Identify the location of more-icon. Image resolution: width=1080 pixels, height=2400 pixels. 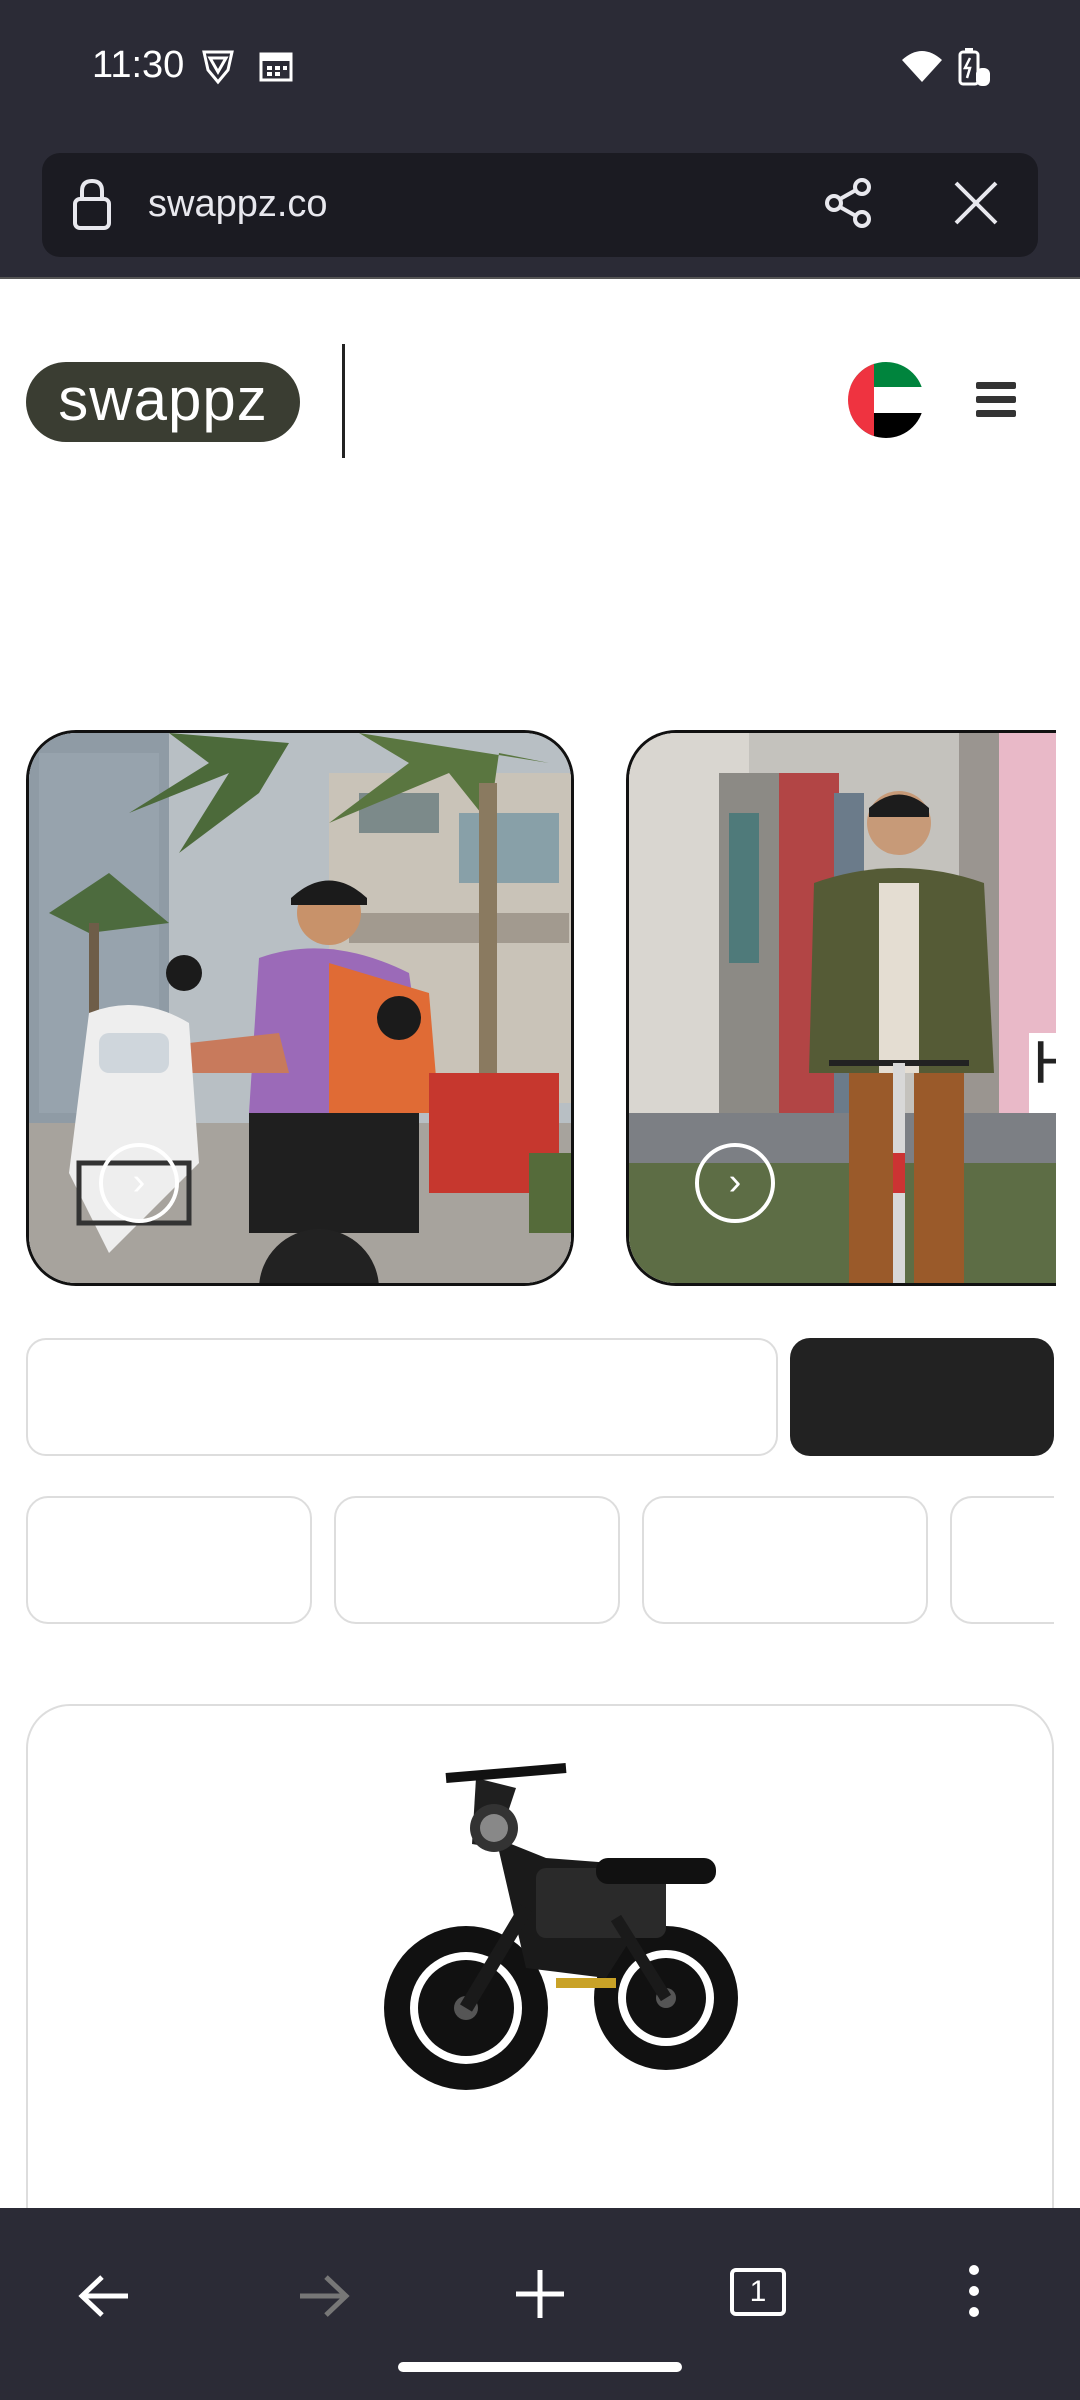
(974, 2293).